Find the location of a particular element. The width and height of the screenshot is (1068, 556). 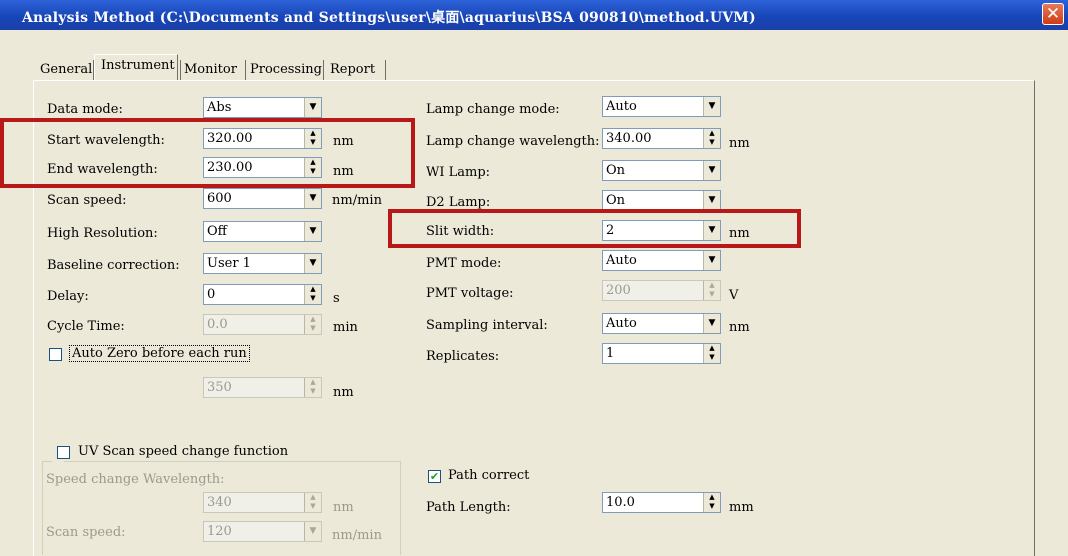

high-resolution-label: High Resolution: is located at coordinates (102, 233).